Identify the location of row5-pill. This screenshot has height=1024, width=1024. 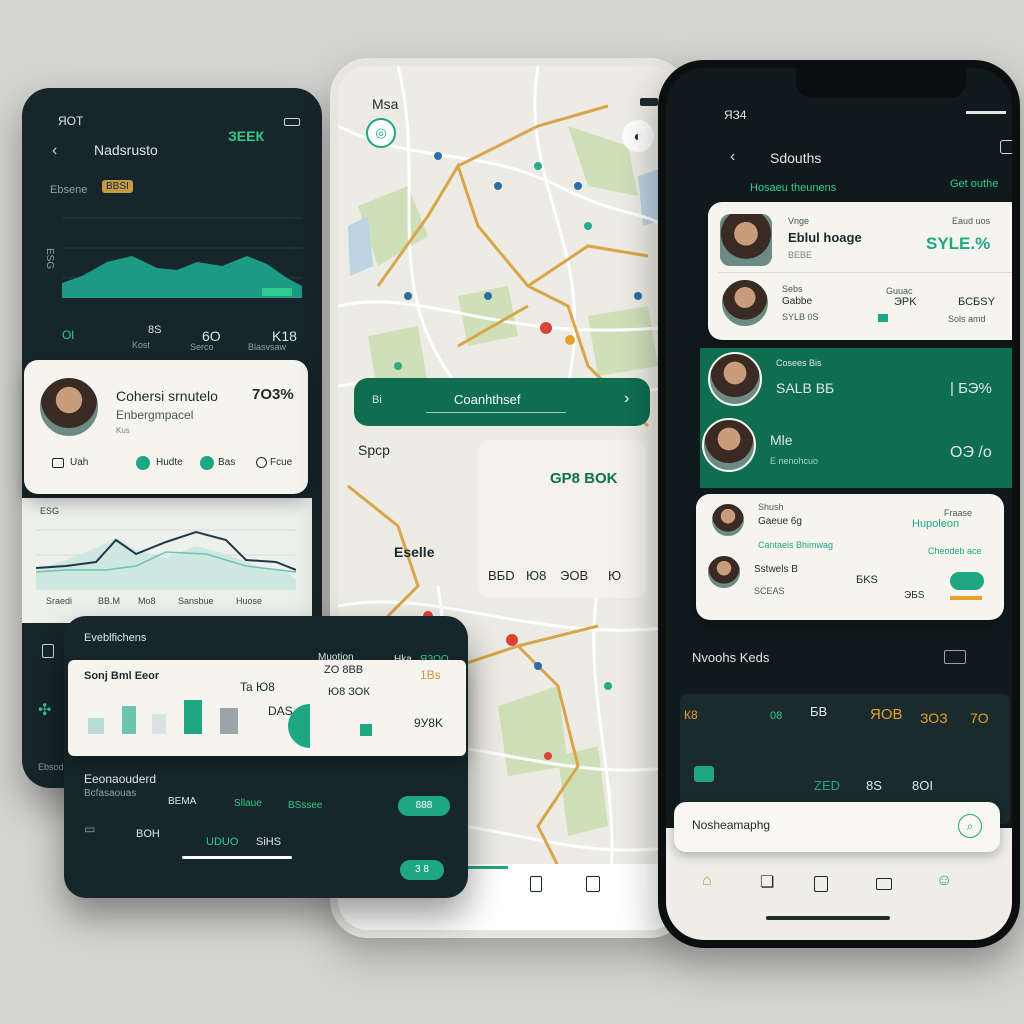
(967, 581).